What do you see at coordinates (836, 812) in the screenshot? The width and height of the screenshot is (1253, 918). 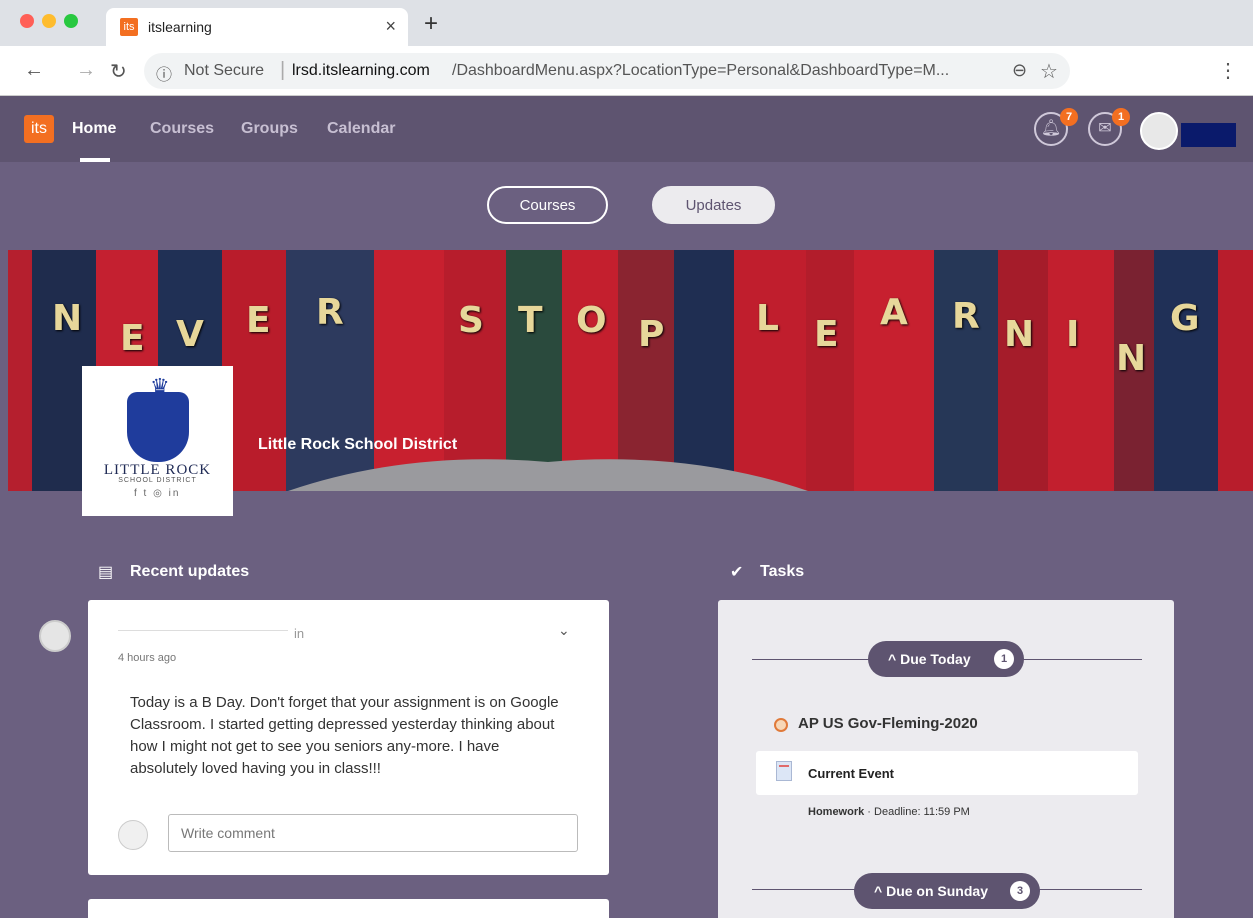 I see `task-type: Homework` at bounding box center [836, 812].